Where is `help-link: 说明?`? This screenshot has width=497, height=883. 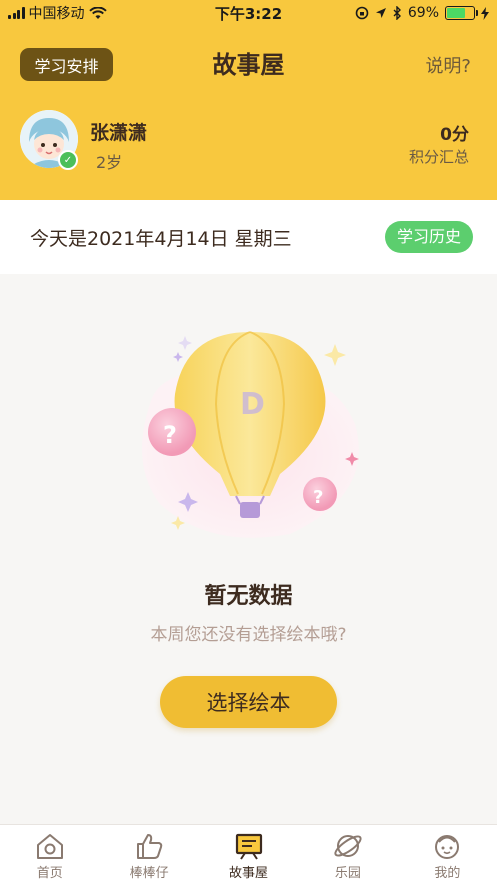
help-link: 说明? is located at coordinates (448, 65).